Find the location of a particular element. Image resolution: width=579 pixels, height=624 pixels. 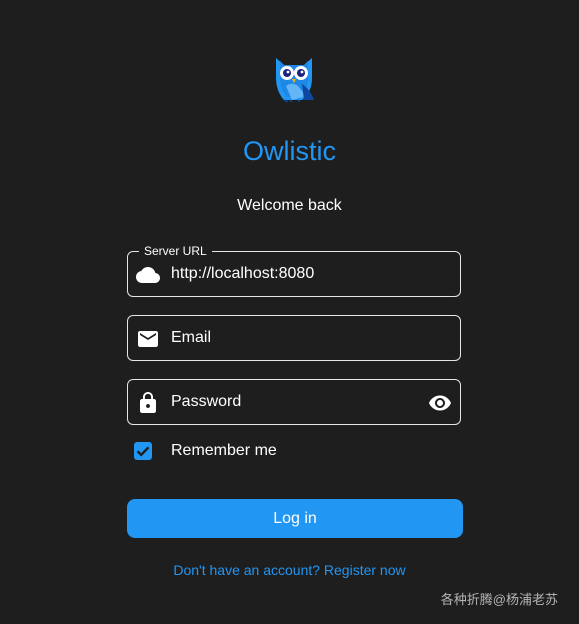

password-input: Password is located at coordinates (206, 402).